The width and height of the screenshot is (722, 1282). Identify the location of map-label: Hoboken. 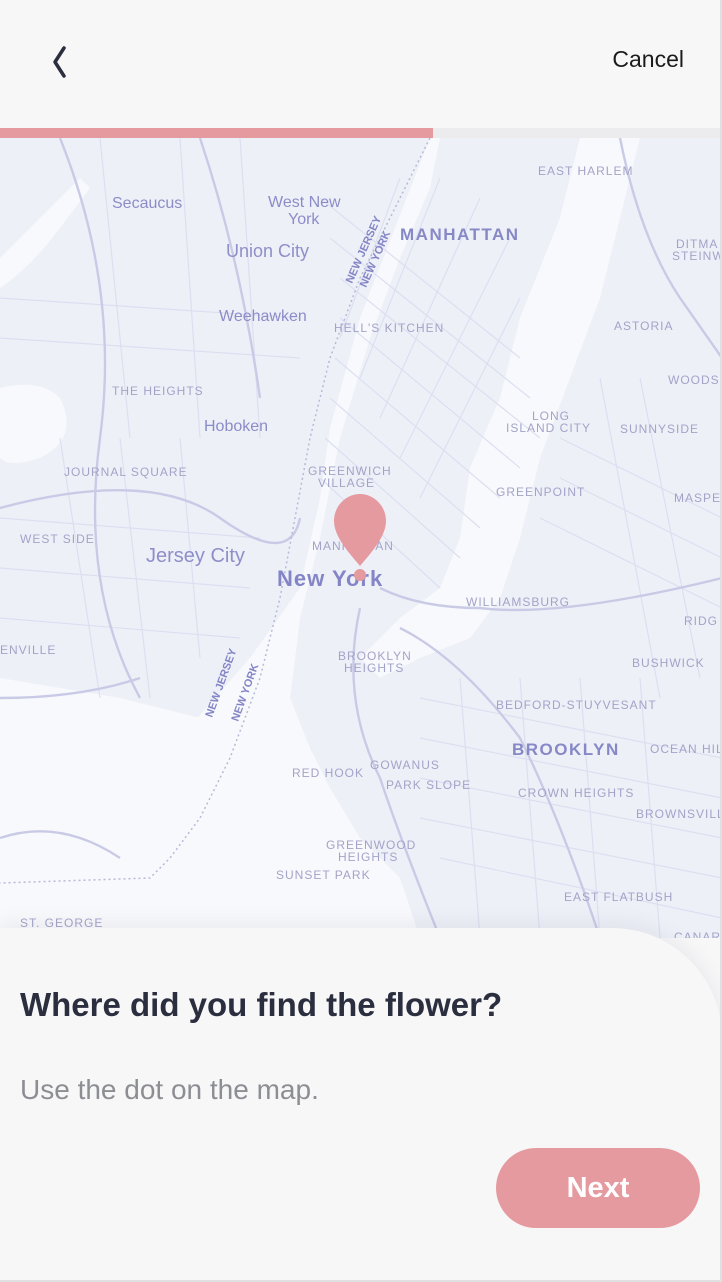
(236, 426).